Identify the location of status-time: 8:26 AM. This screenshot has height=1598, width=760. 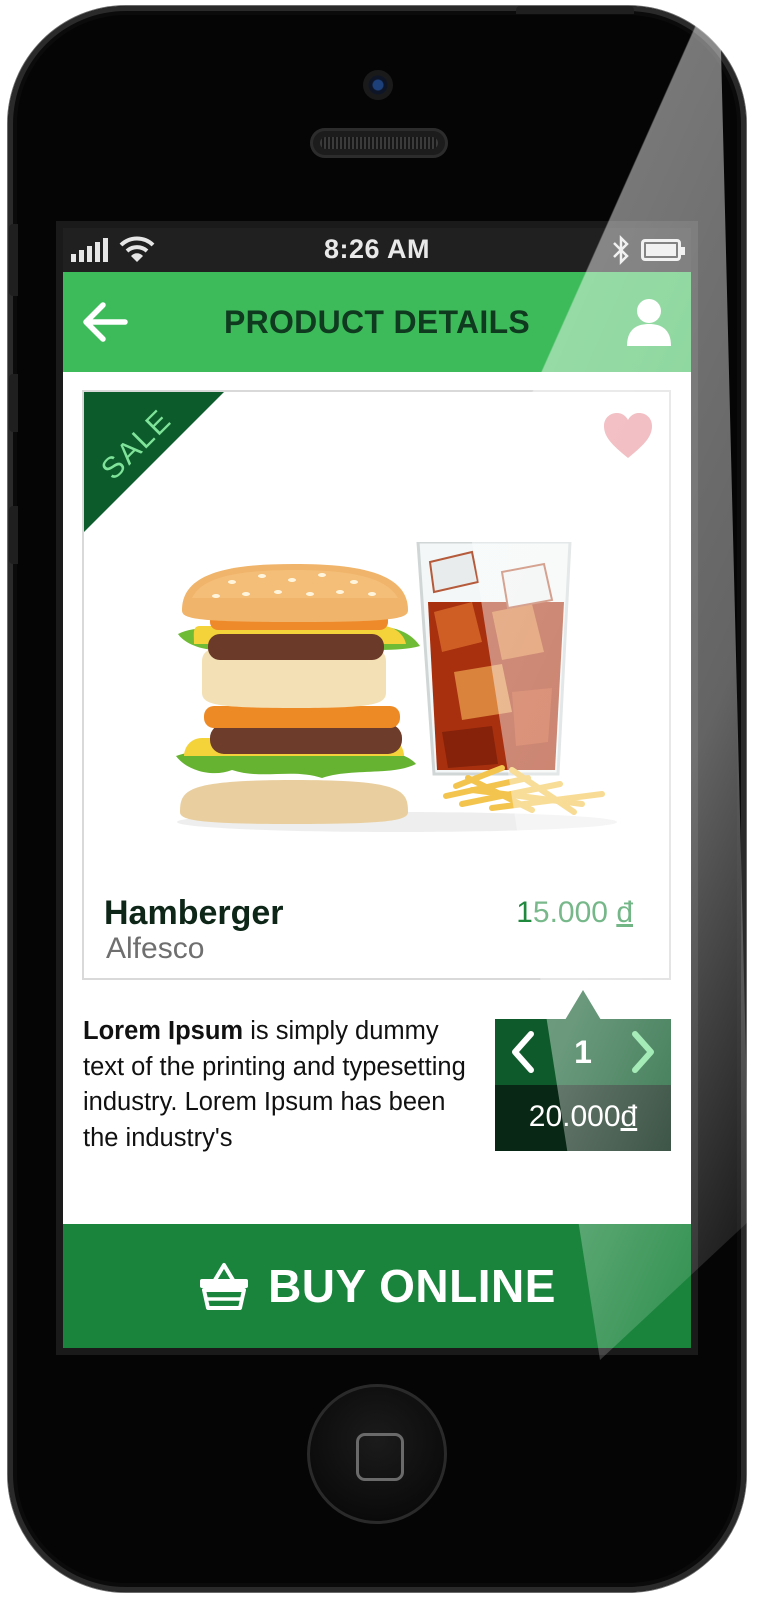
(377, 249).